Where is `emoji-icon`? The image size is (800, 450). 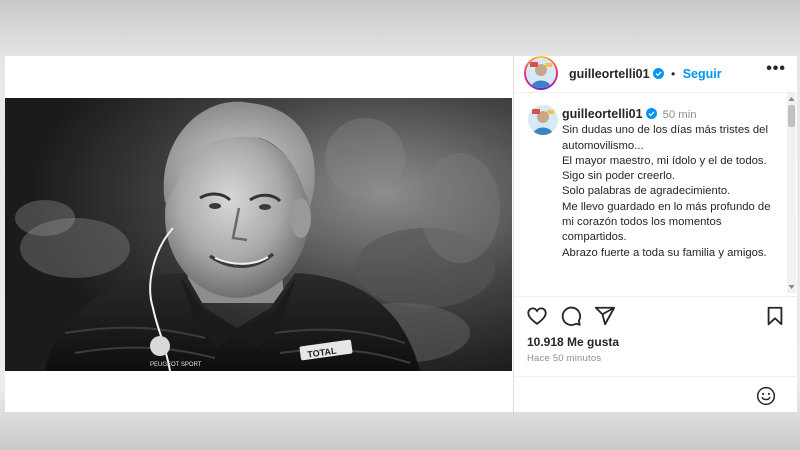 emoji-icon is located at coordinates (766, 396).